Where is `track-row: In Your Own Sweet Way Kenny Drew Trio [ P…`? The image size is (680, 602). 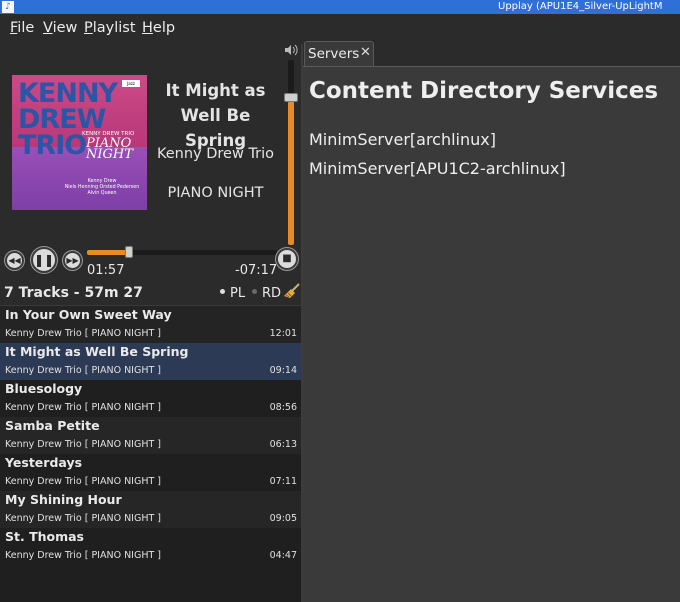 track-row: In Your Own Sweet Way Kenny Drew Trio [ P… is located at coordinates (150, 324).